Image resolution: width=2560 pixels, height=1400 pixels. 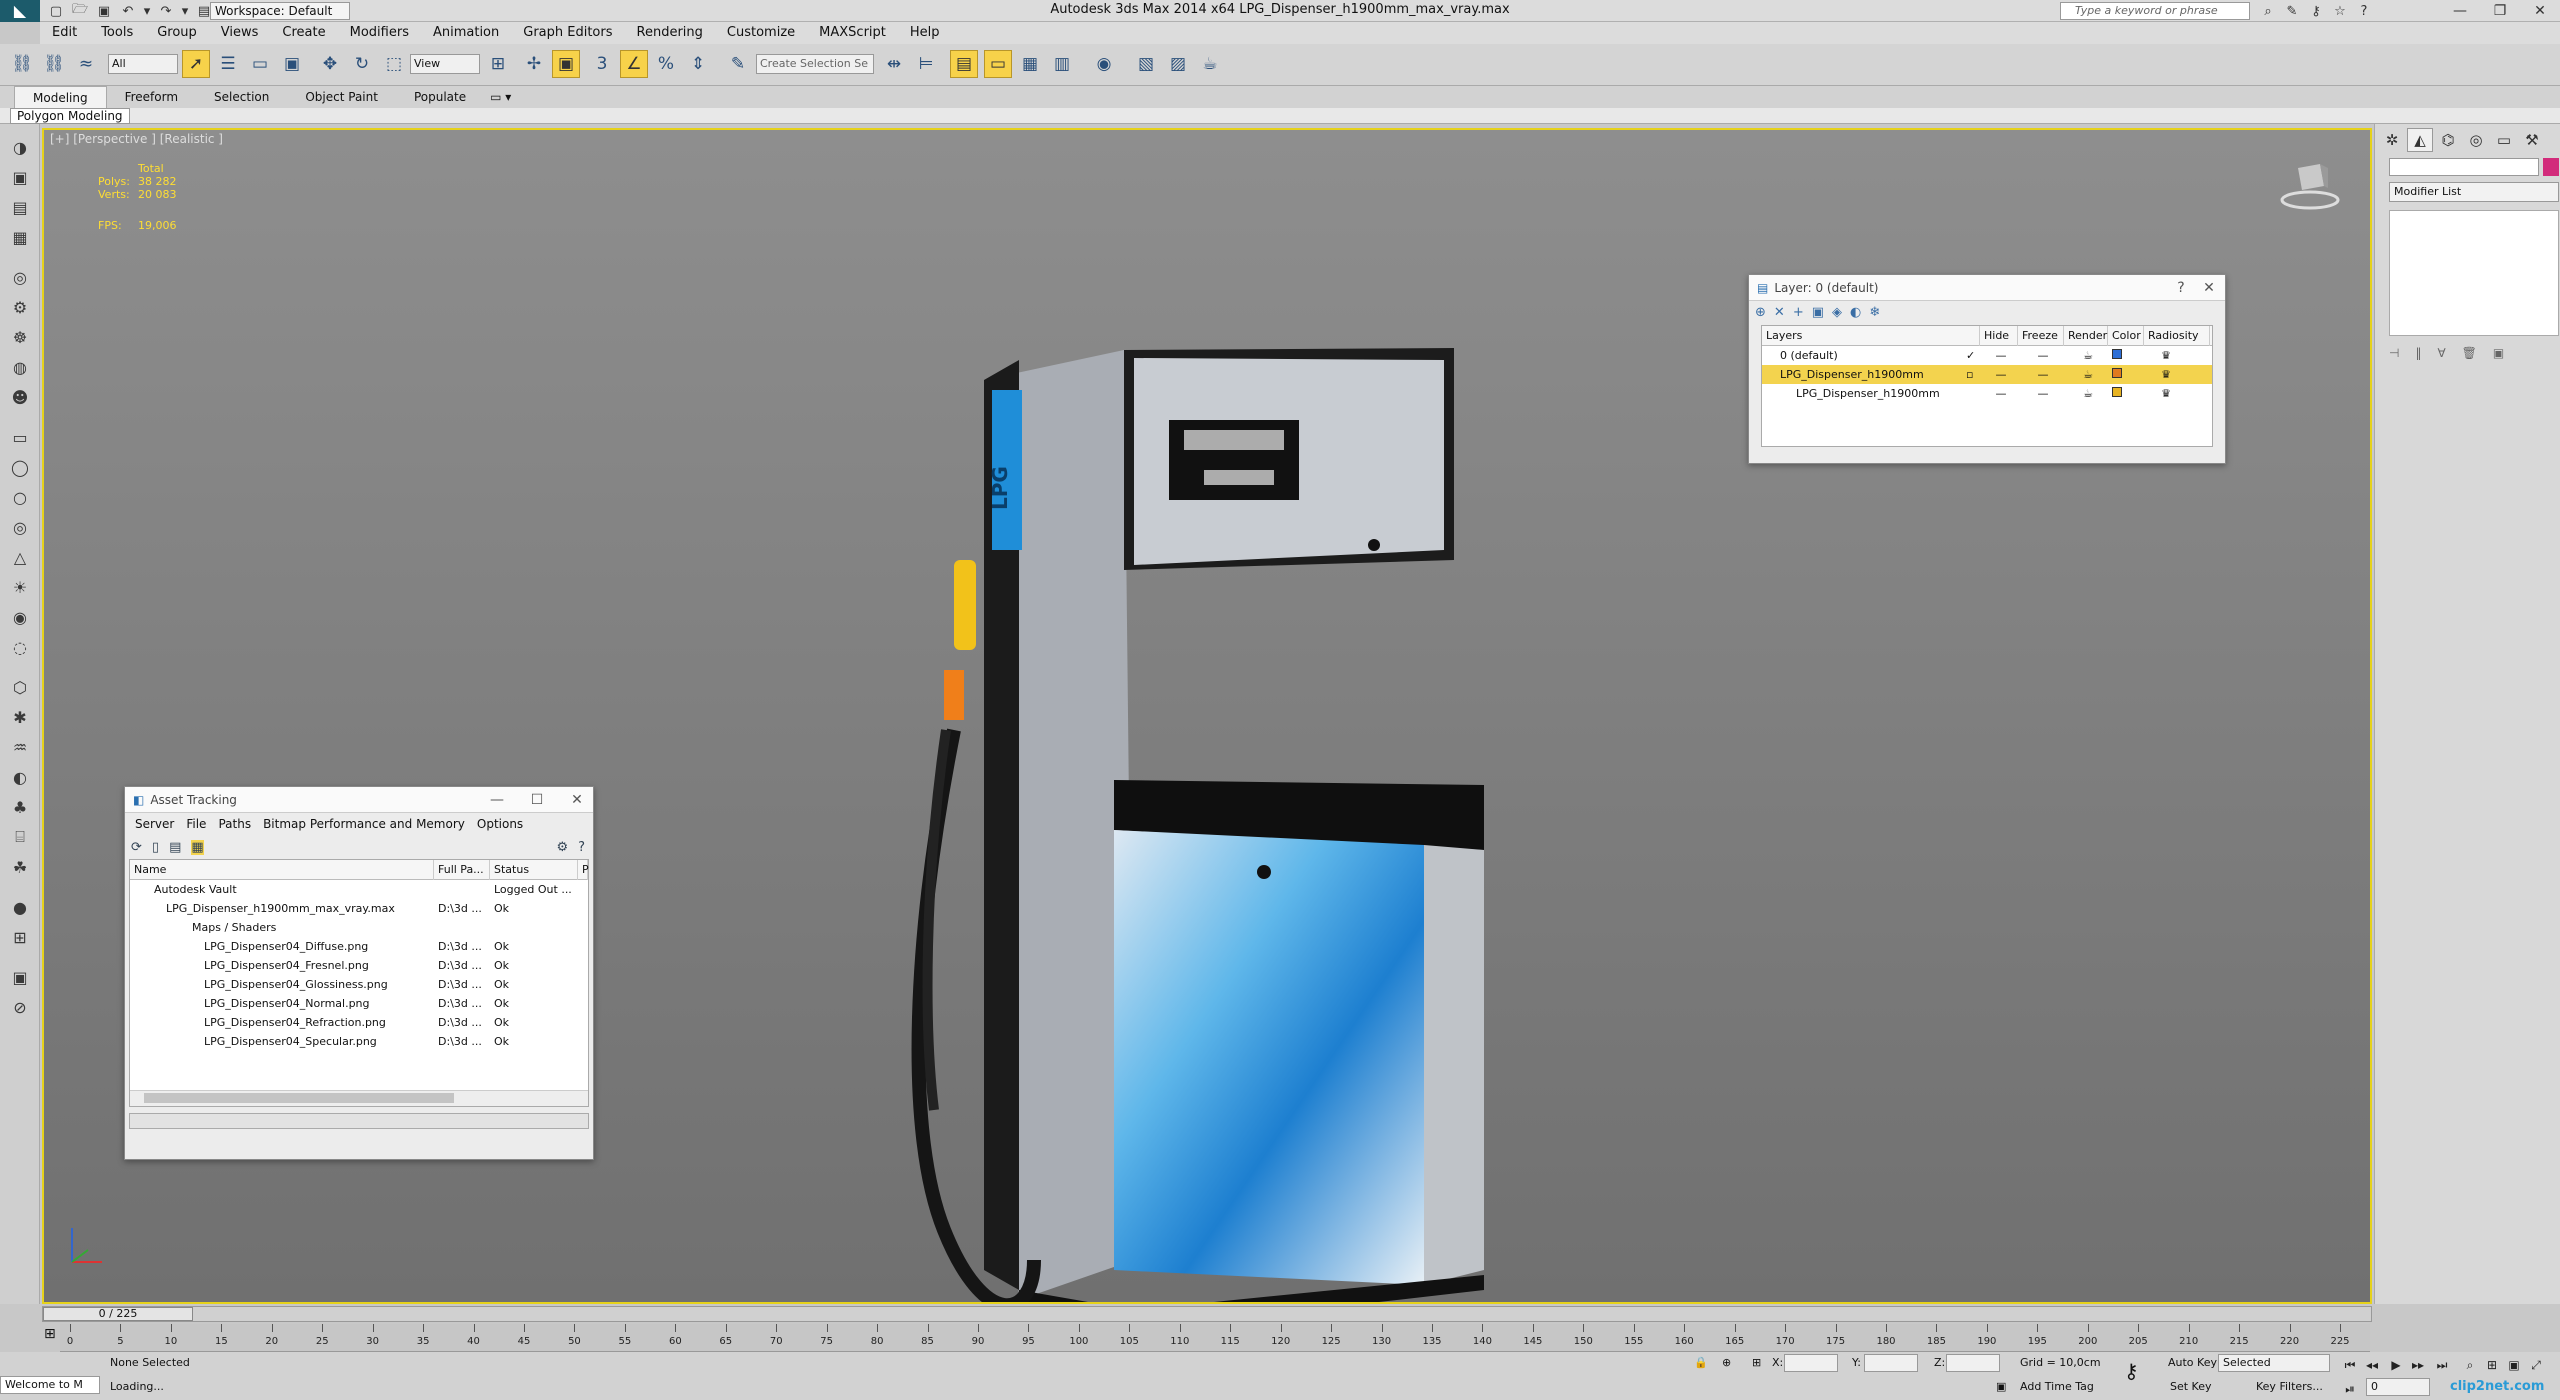 What do you see at coordinates (20, 237) in the screenshot?
I see `panel-icon: ▦` at bounding box center [20, 237].